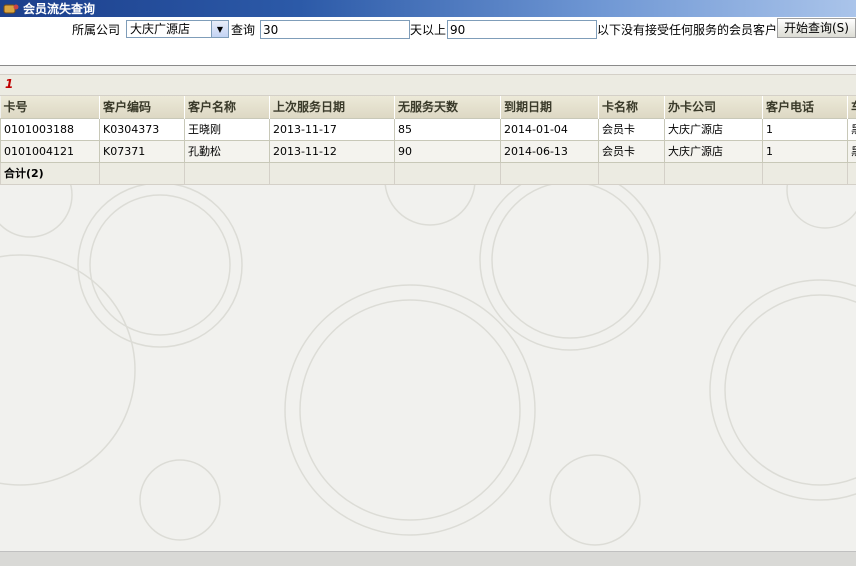 This screenshot has height=566, width=856. What do you see at coordinates (227, 129) in the screenshot?
I see `table-cell: 王晓刚` at bounding box center [227, 129].